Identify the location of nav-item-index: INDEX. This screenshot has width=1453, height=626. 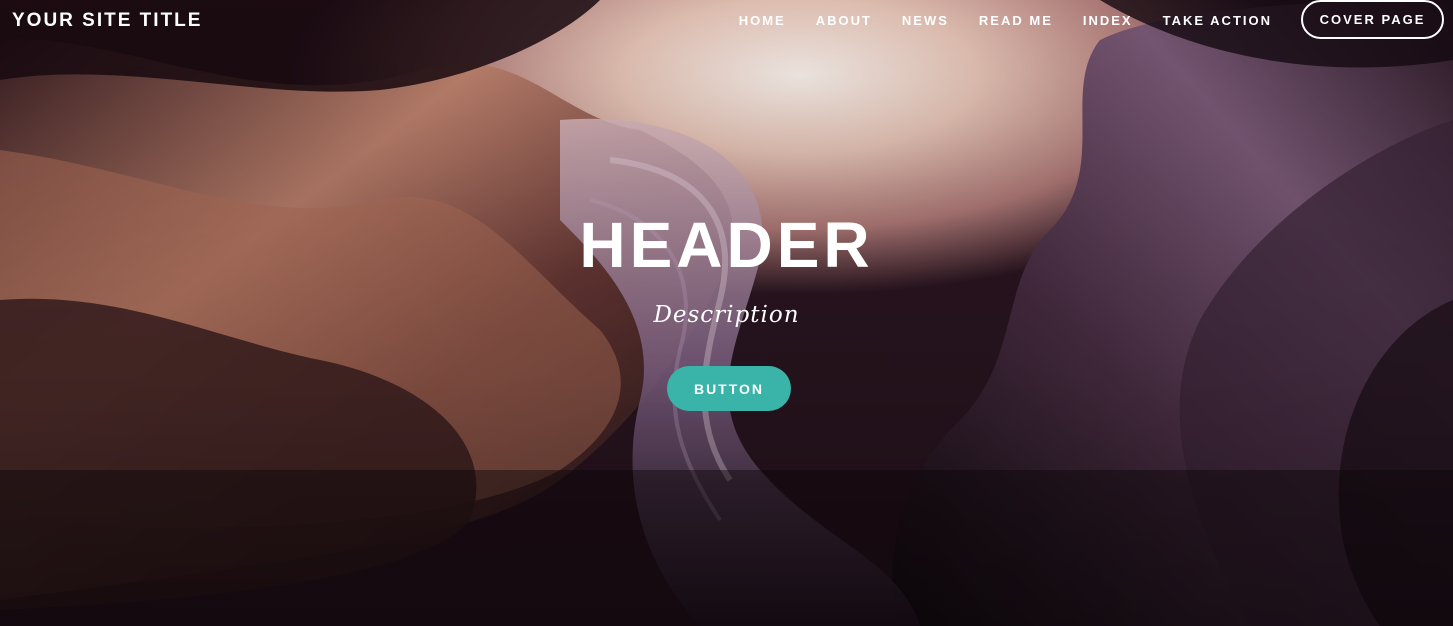
(1108, 20).